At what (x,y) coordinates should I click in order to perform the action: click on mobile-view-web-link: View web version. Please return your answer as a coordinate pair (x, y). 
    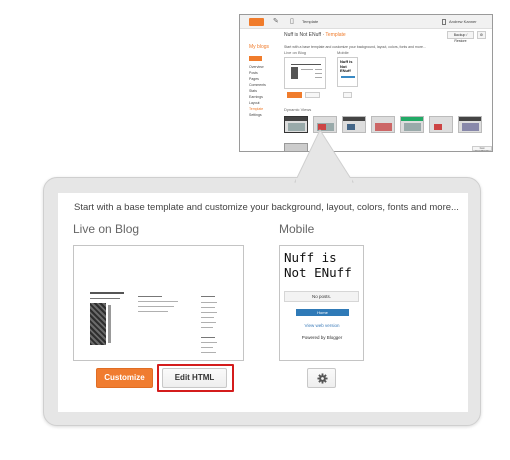
    Looking at the image, I should click on (322, 325).